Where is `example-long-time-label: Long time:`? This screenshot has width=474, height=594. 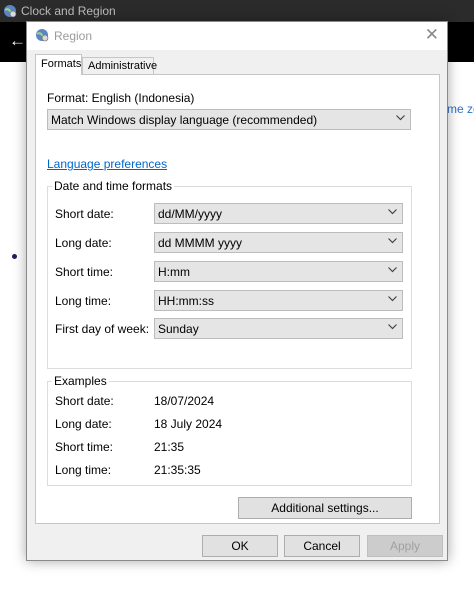
example-long-time-label: Long time: is located at coordinates (83, 470).